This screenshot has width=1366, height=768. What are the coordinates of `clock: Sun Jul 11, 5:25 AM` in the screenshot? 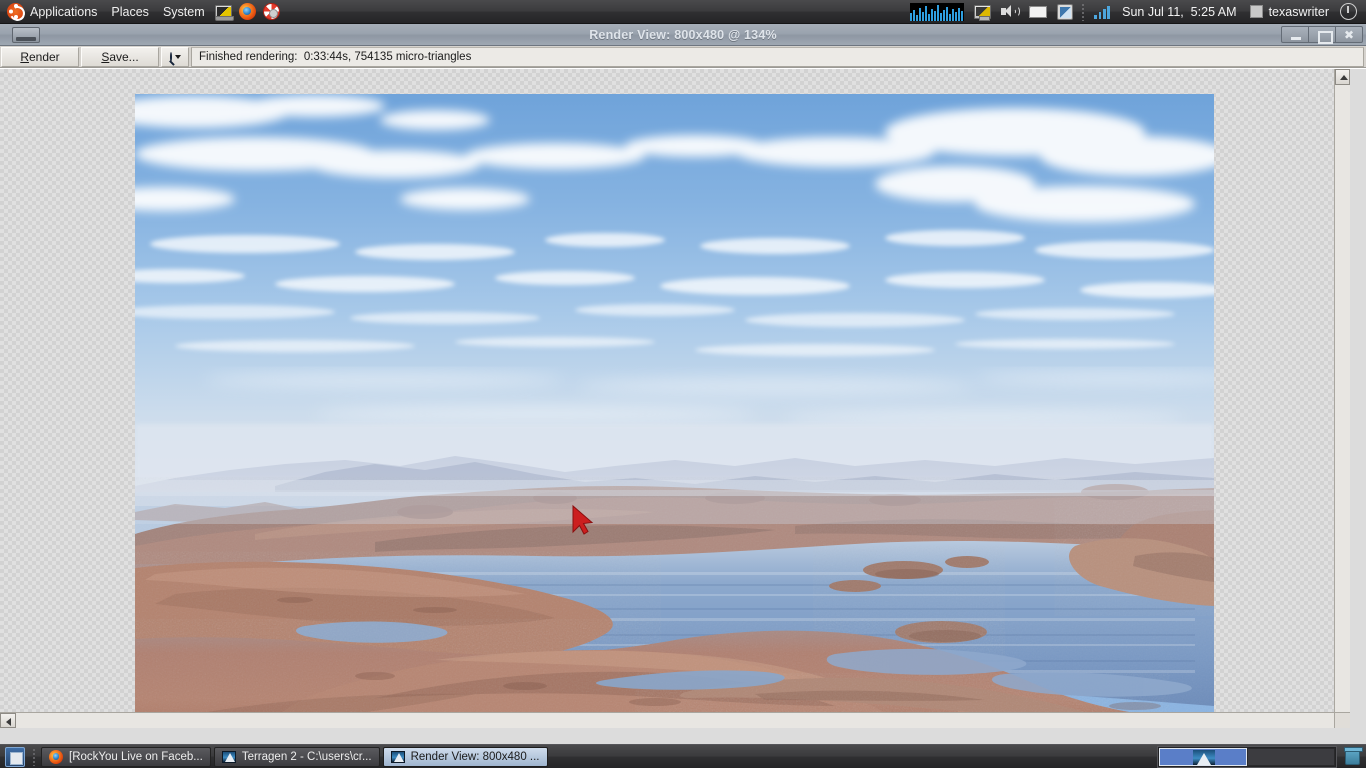 It's located at (1179, 12).